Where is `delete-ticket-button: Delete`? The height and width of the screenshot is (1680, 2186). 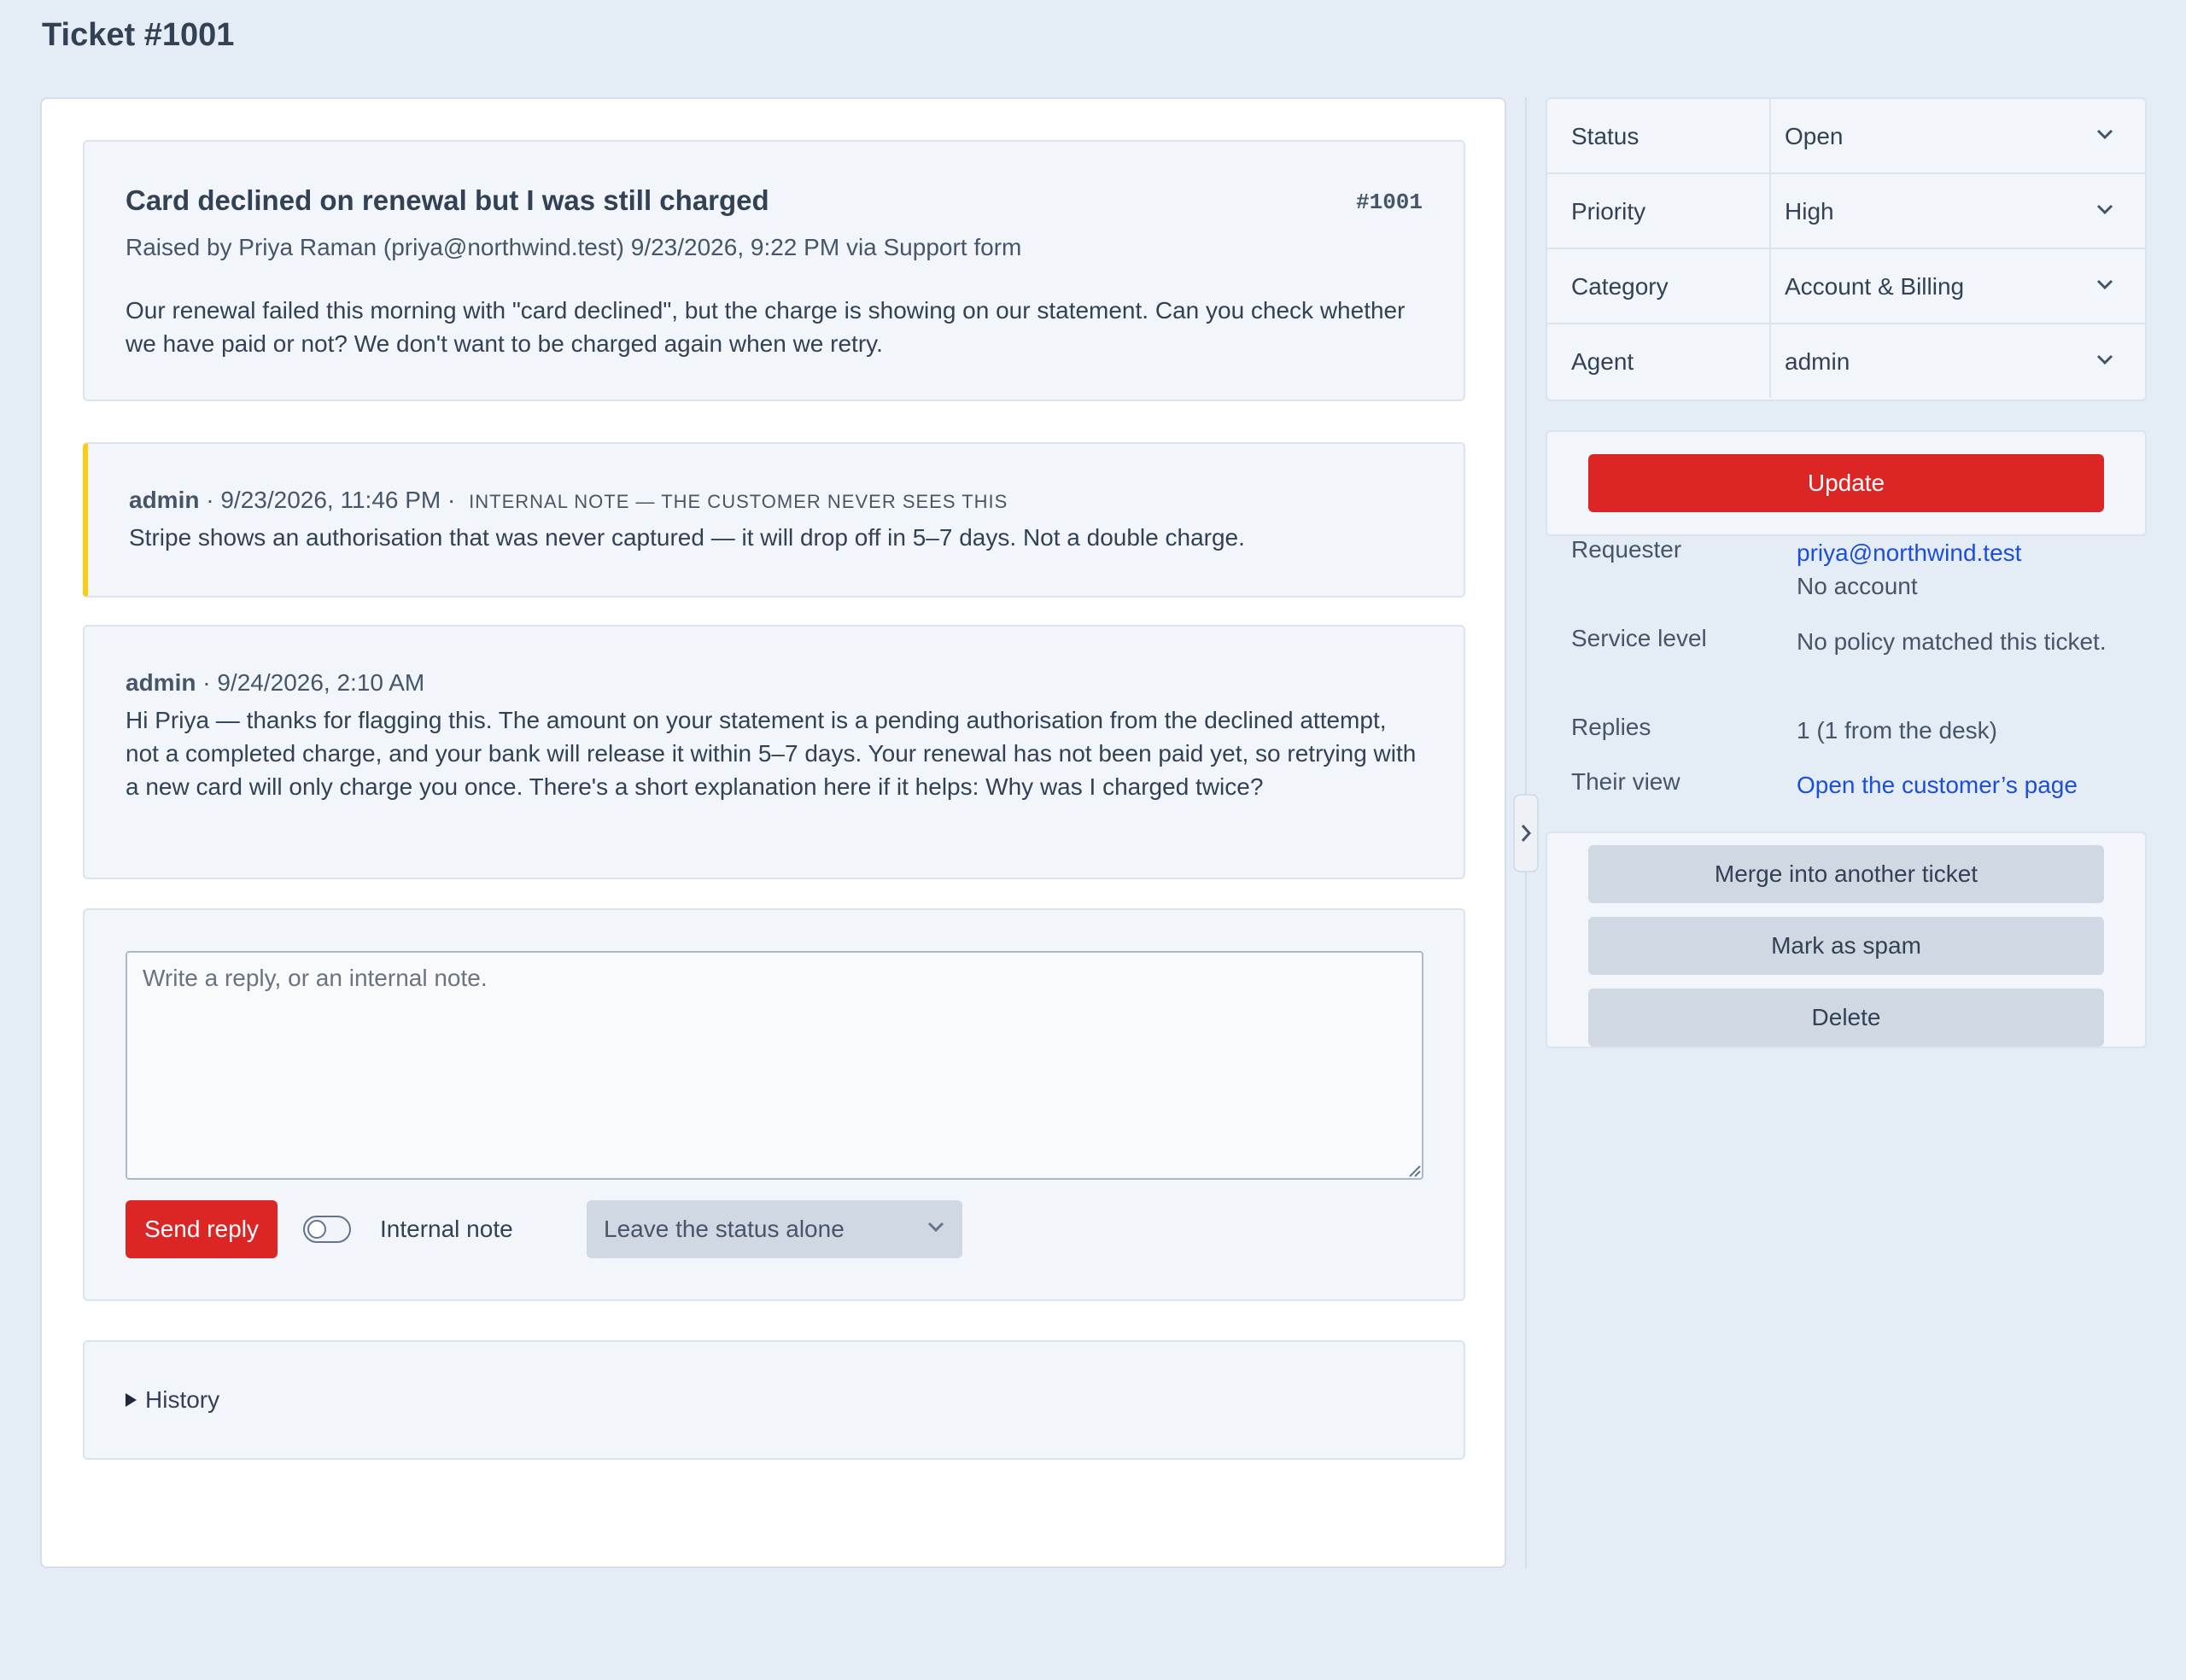 delete-ticket-button: Delete is located at coordinates (1846, 1018).